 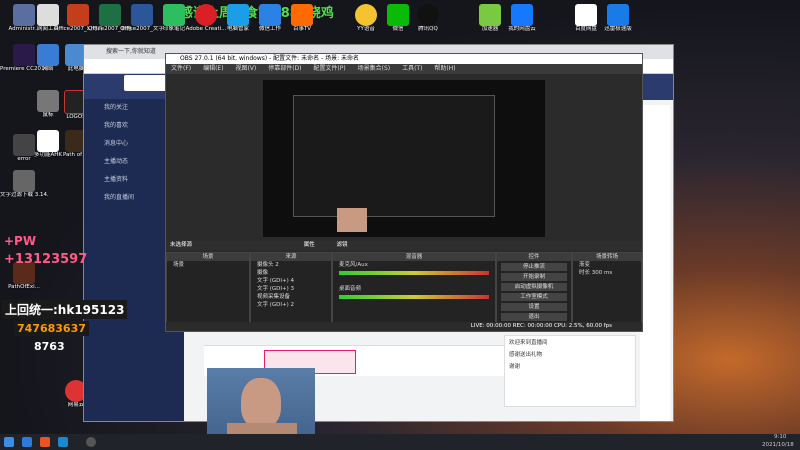 What do you see at coordinates (570, 371) in the screenshot?
I see `chat-panel: 欢迎来到直播间 感谢送出礼物 谢谢` at bounding box center [570, 371].